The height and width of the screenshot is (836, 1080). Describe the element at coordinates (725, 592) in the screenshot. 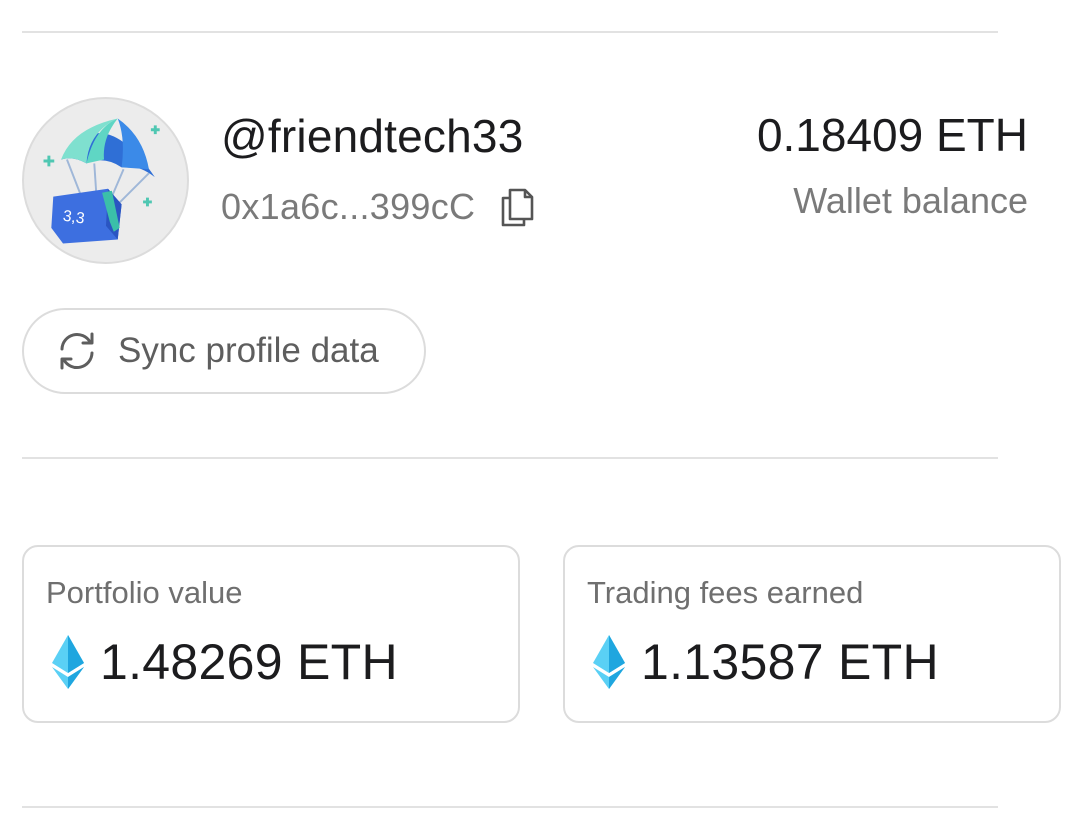

I see `trading-fees-label: Trading fees earned` at that location.